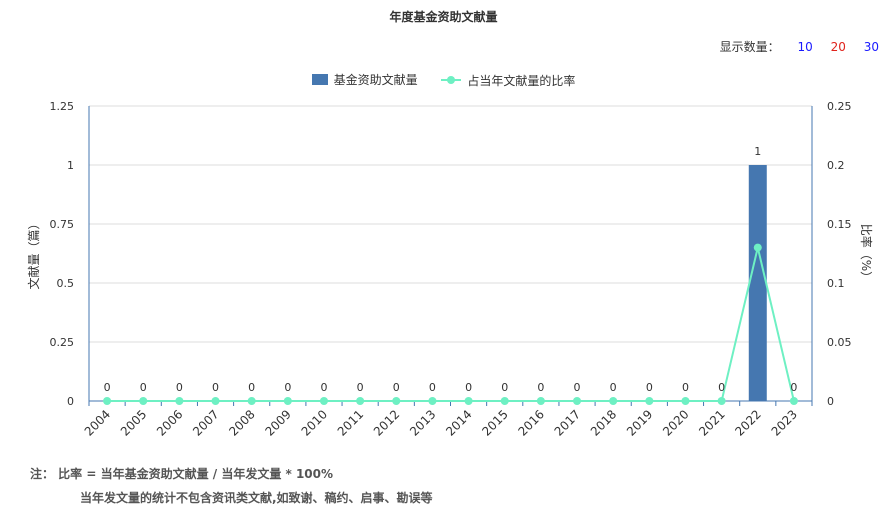 The image size is (887, 522). What do you see at coordinates (133, 422) in the screenshot?
I see `x-tick-label: 2005` at bounding box center [133, 422].